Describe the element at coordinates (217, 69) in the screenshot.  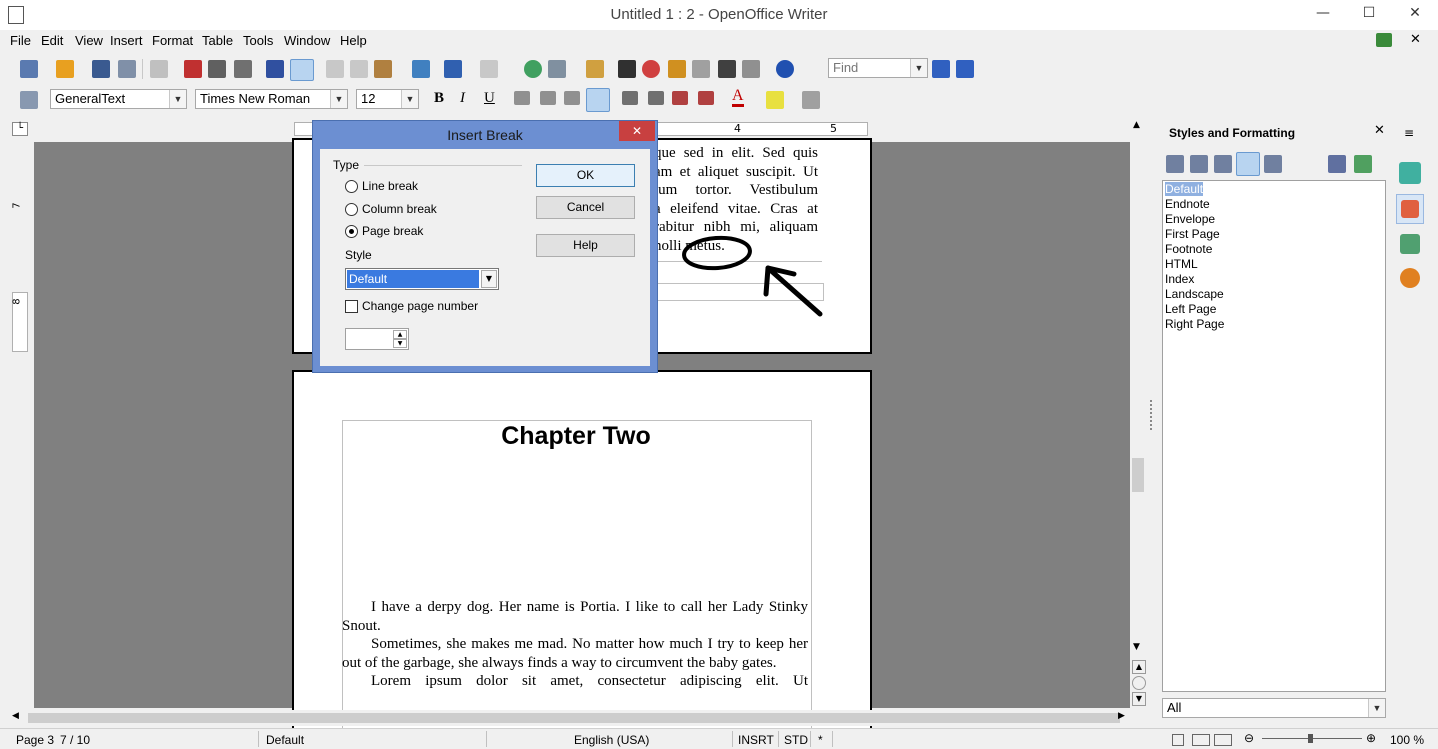
I see `print-icon` at that location.